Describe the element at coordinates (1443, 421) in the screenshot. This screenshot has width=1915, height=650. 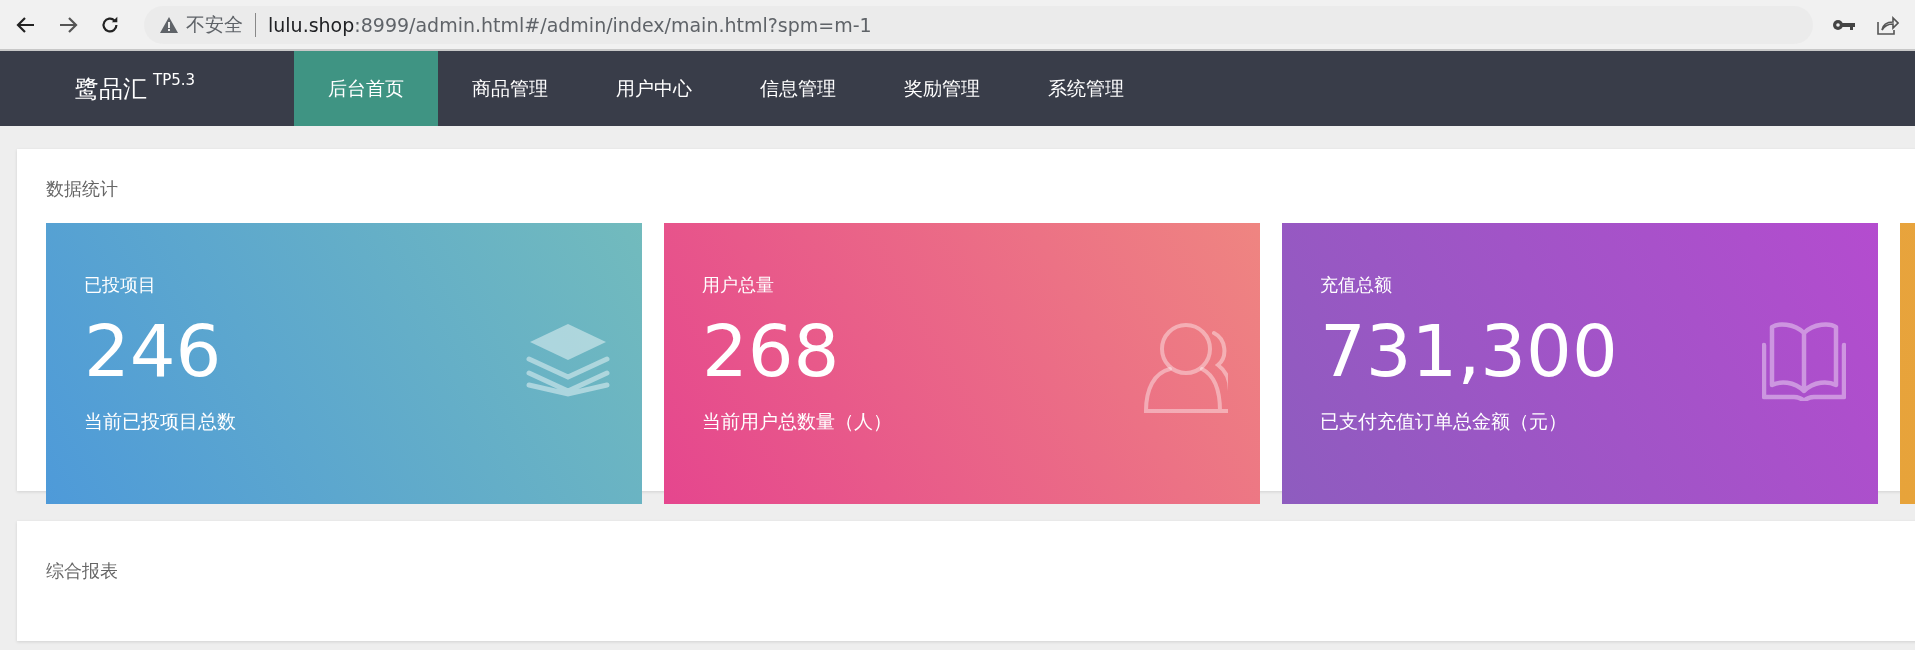
I see `stat-caption: 已支付充值订单总金额（元）` at that location.